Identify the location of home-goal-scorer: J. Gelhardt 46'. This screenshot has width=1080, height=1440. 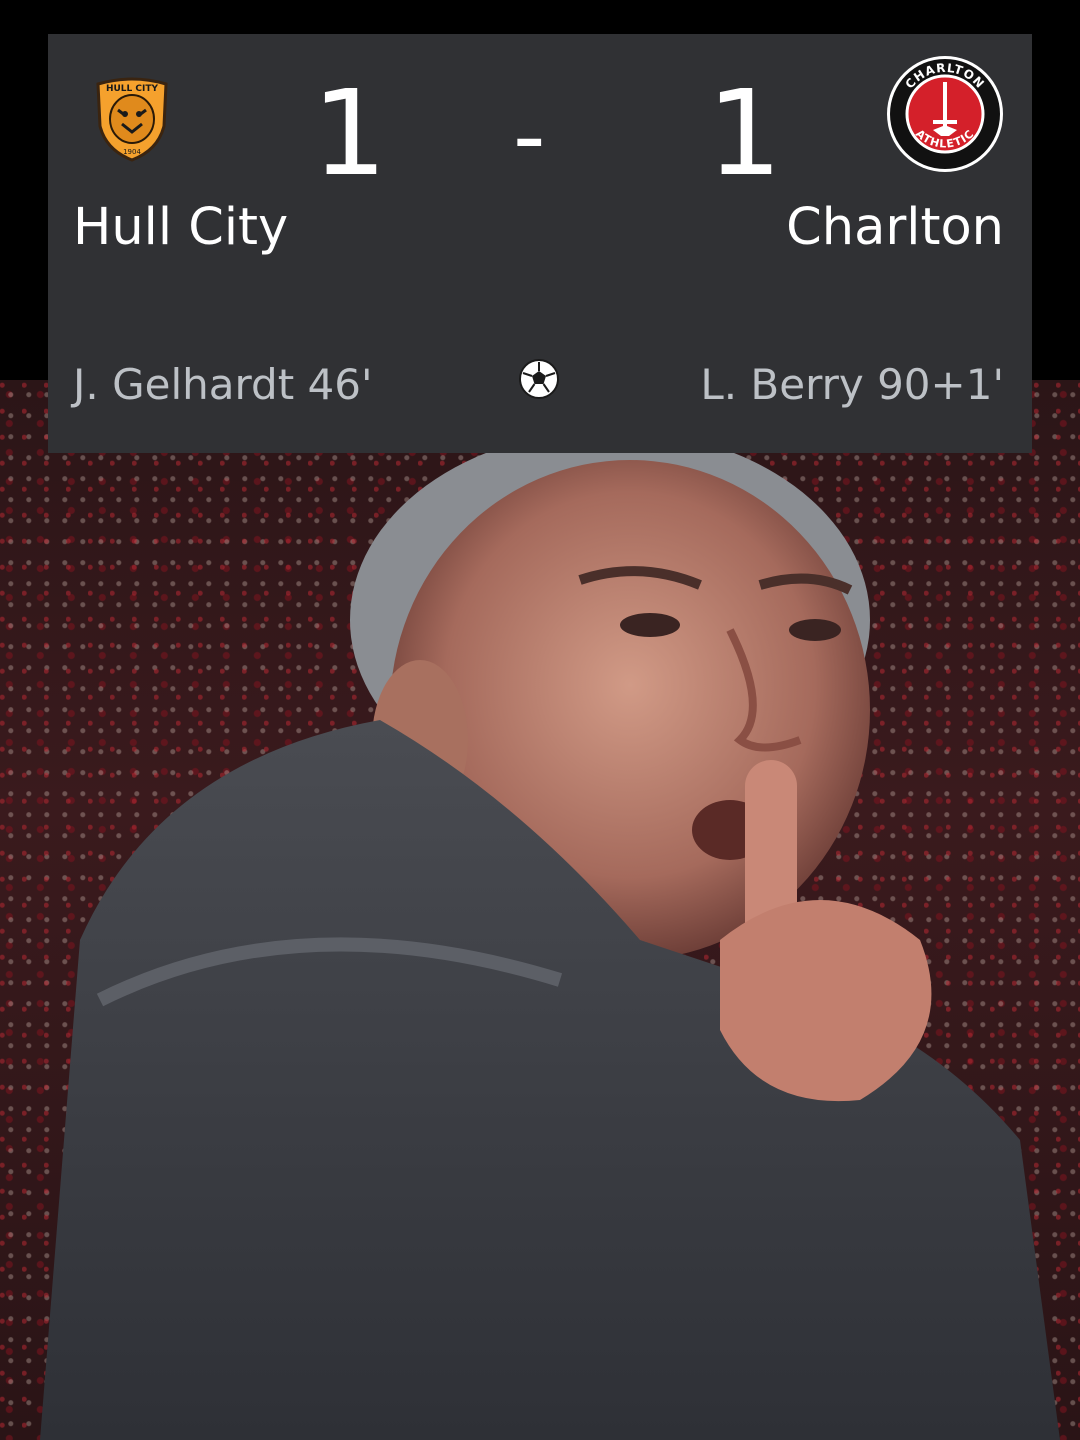
(223, 384).